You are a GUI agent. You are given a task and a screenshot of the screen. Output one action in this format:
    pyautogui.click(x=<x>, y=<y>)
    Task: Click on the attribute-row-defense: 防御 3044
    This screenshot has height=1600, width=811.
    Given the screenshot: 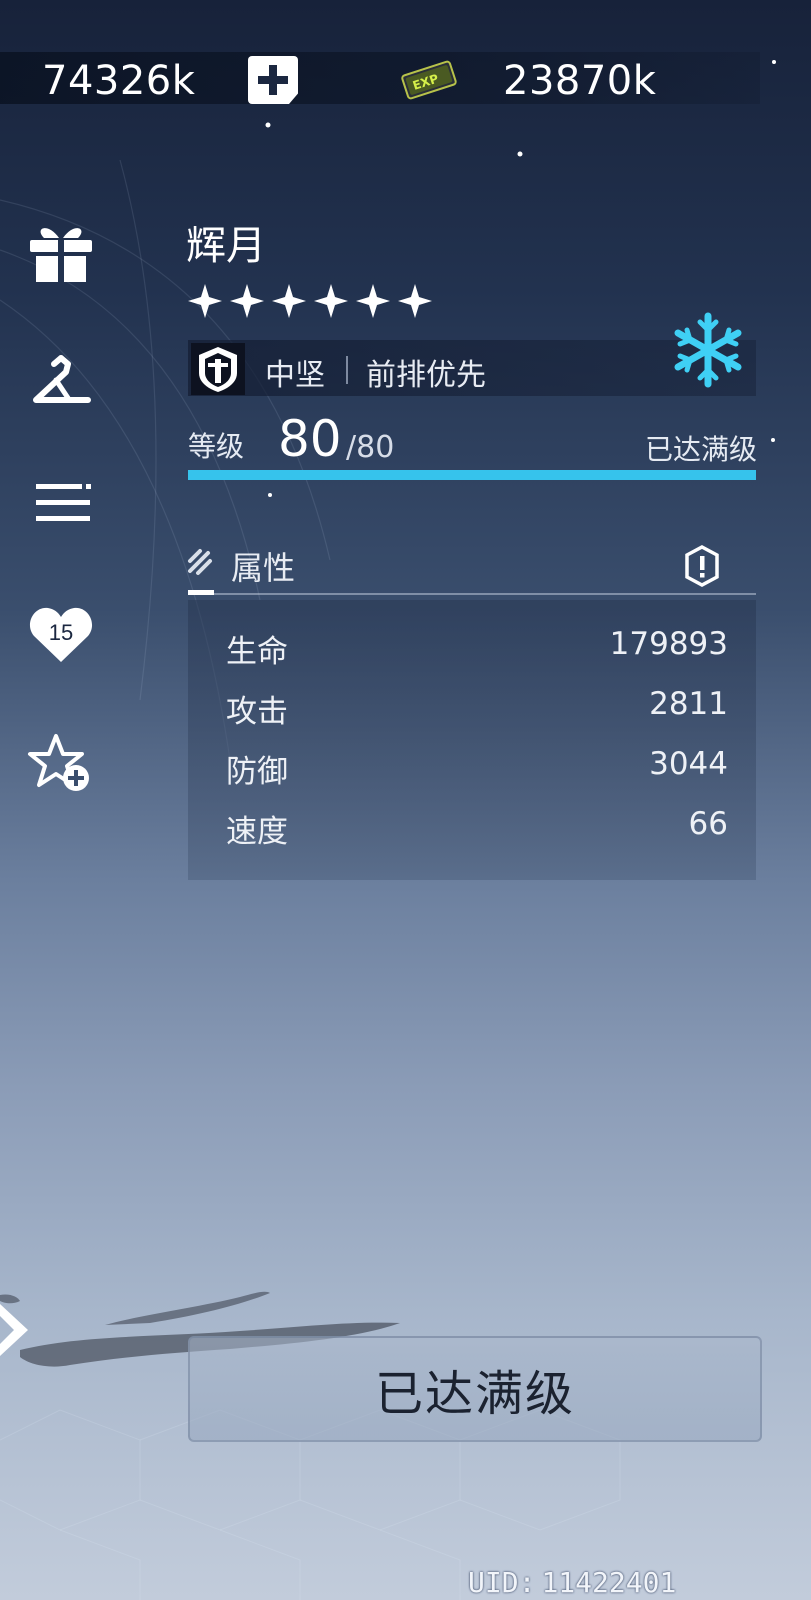 What is the action you would take?
    pyautogui.click(x=477, y=768)
    